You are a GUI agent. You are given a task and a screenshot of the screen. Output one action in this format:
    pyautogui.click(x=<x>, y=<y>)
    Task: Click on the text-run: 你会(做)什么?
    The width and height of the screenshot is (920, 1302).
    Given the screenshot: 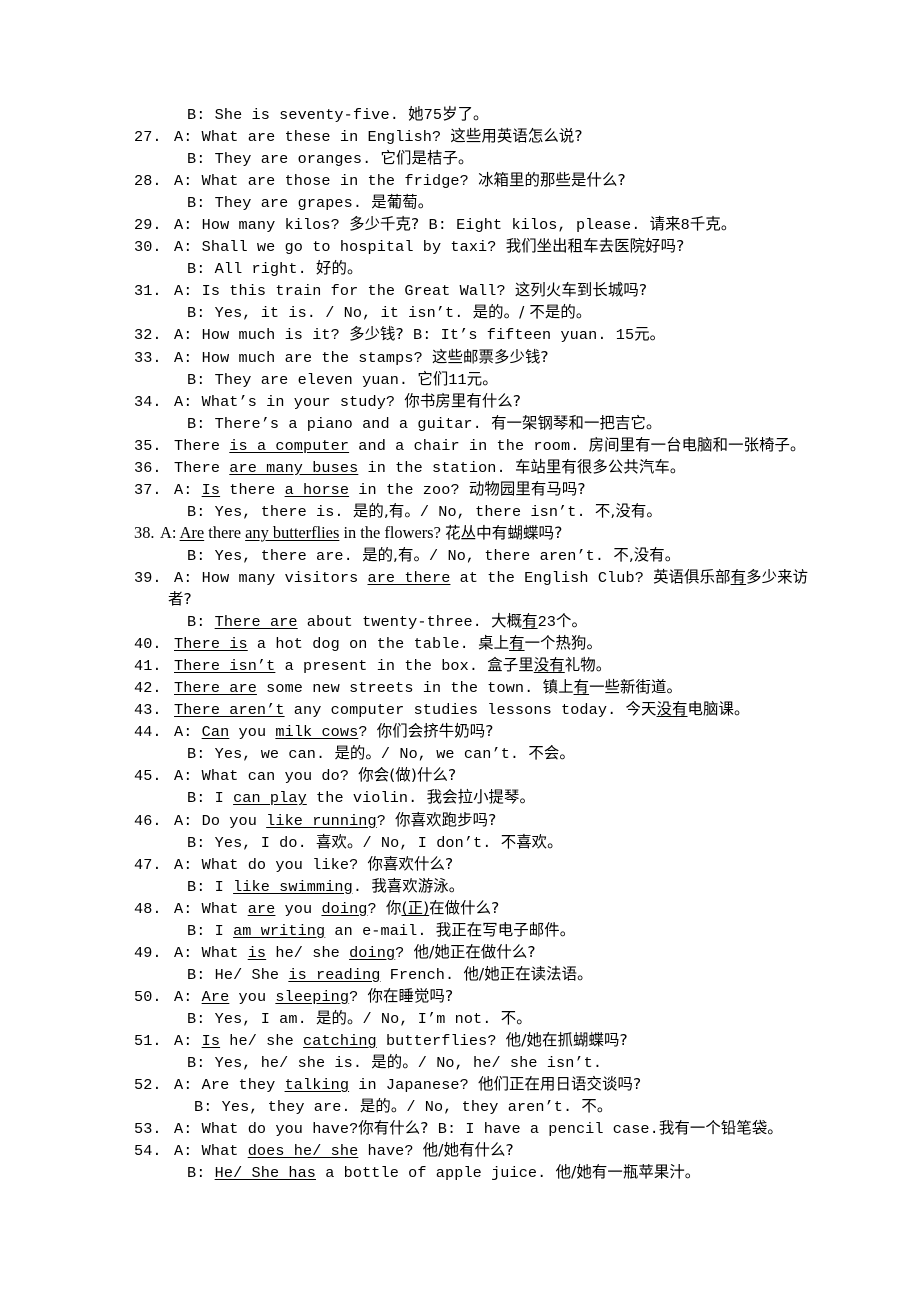 What is the action you would take?
    pyautogui.click(x=407, y=775)
    